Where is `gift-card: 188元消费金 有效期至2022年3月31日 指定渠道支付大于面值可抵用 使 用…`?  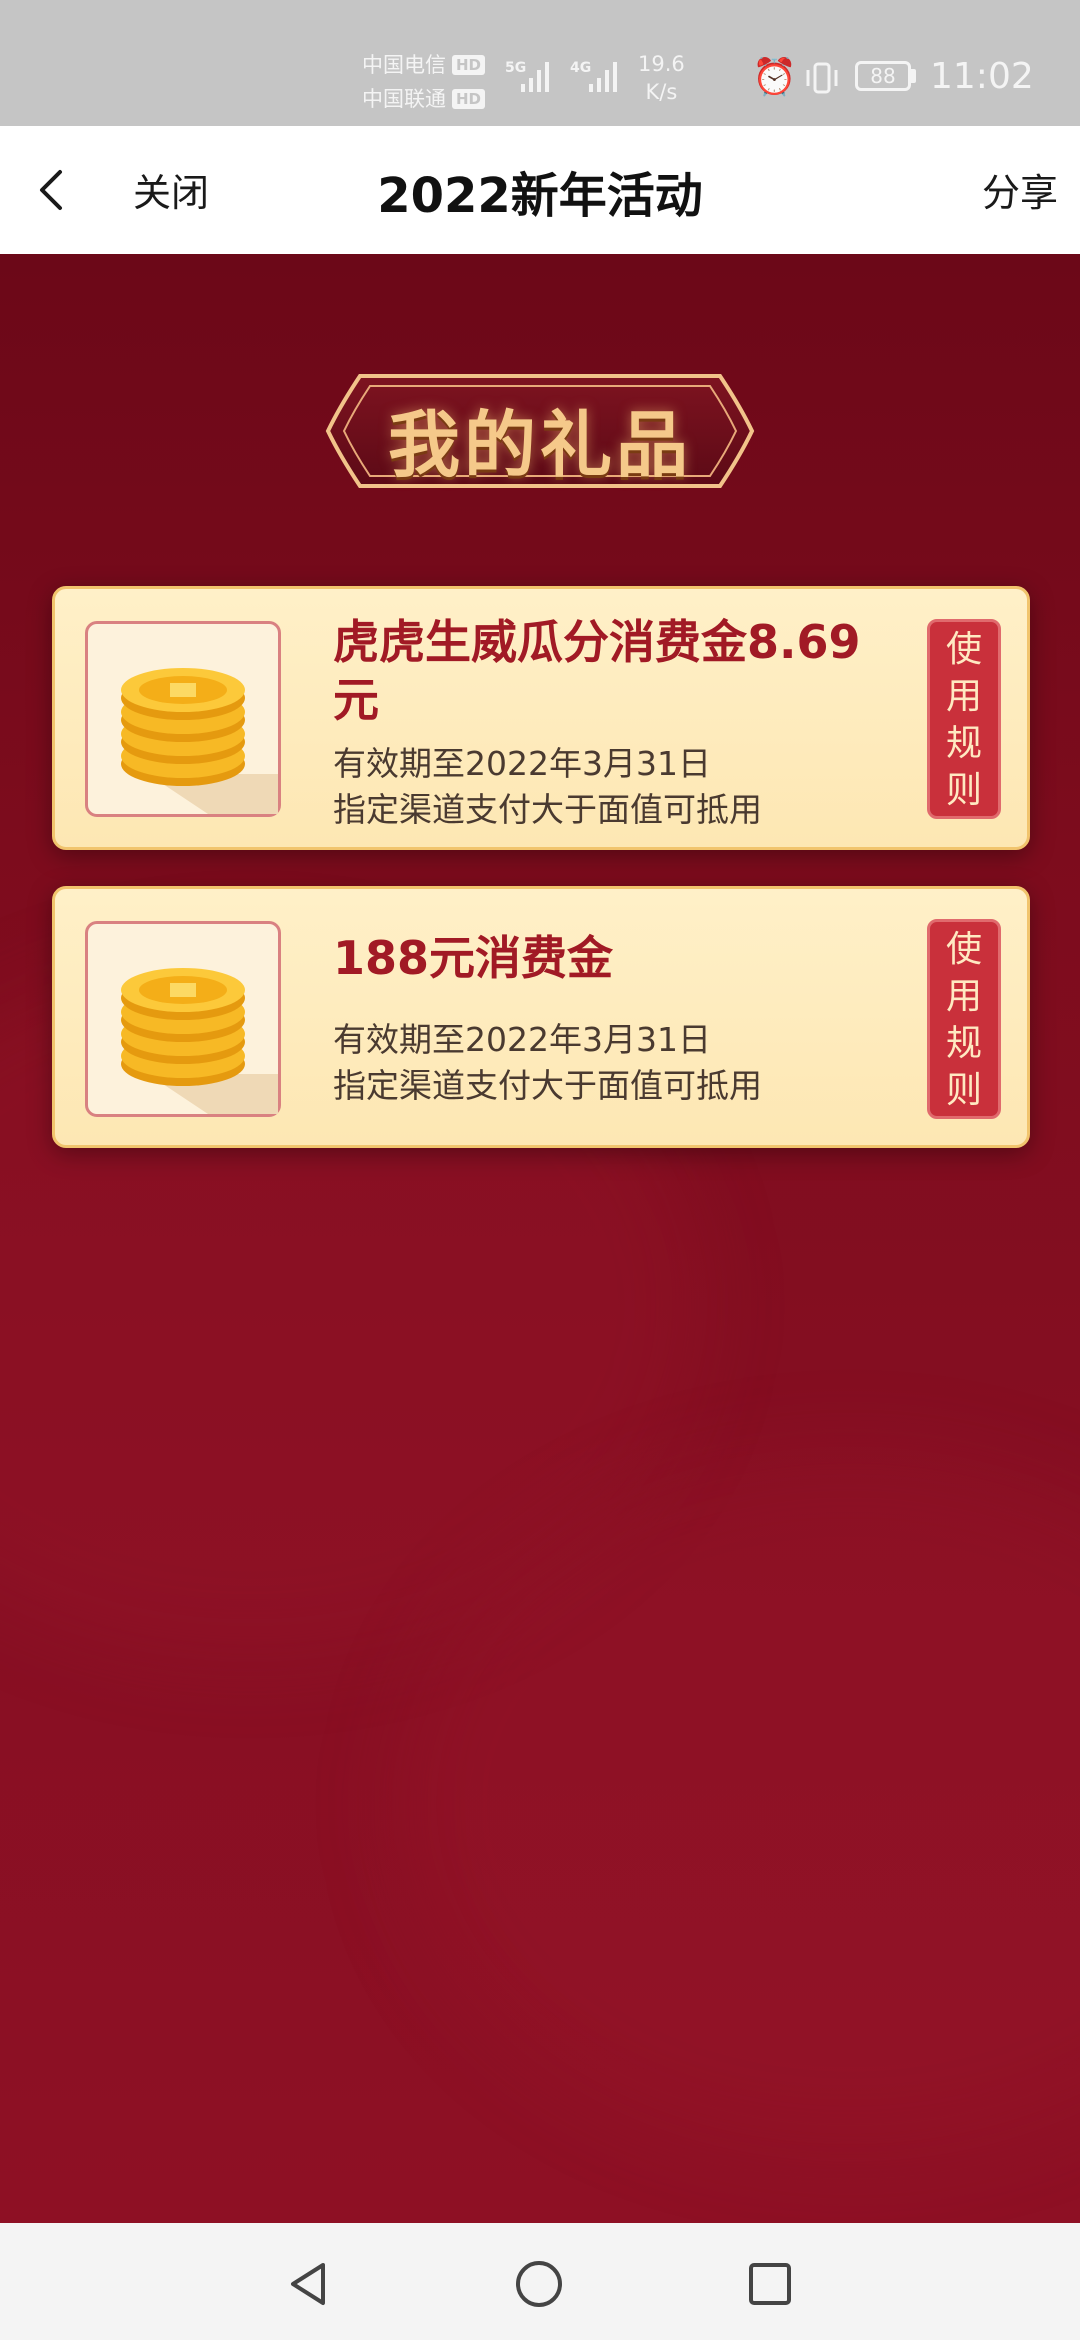
gift-card: 188元消费金 有效期至2022年3月31日 指定渠道支付大于面值可抵用 使 用… is located at coordinates (541, 1017).